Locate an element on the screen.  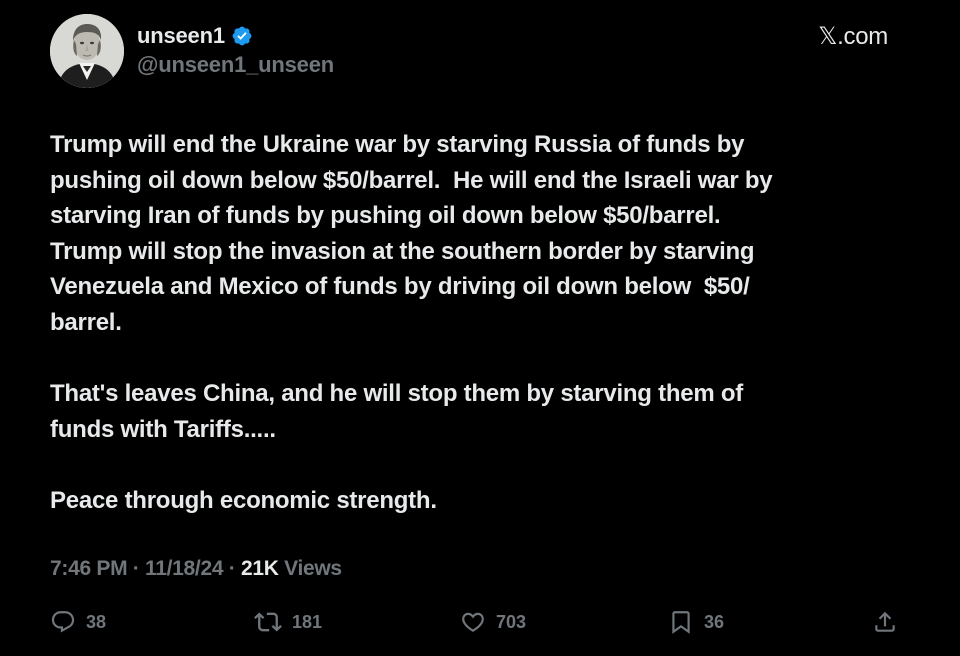
repost-arrows-icon is located at coordinates (268, 622).